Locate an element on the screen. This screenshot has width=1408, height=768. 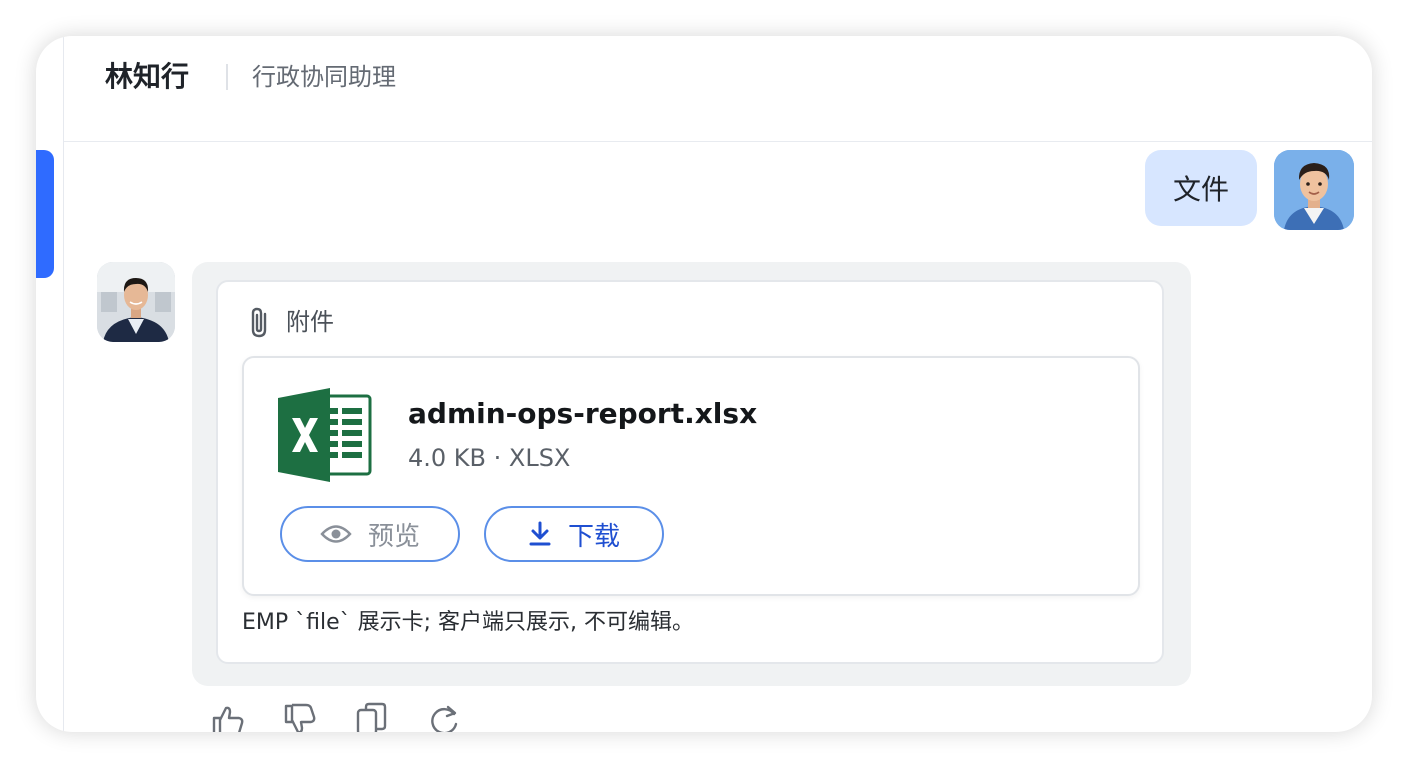
assistant-avatar-photo is located at coordinates (136, 302).